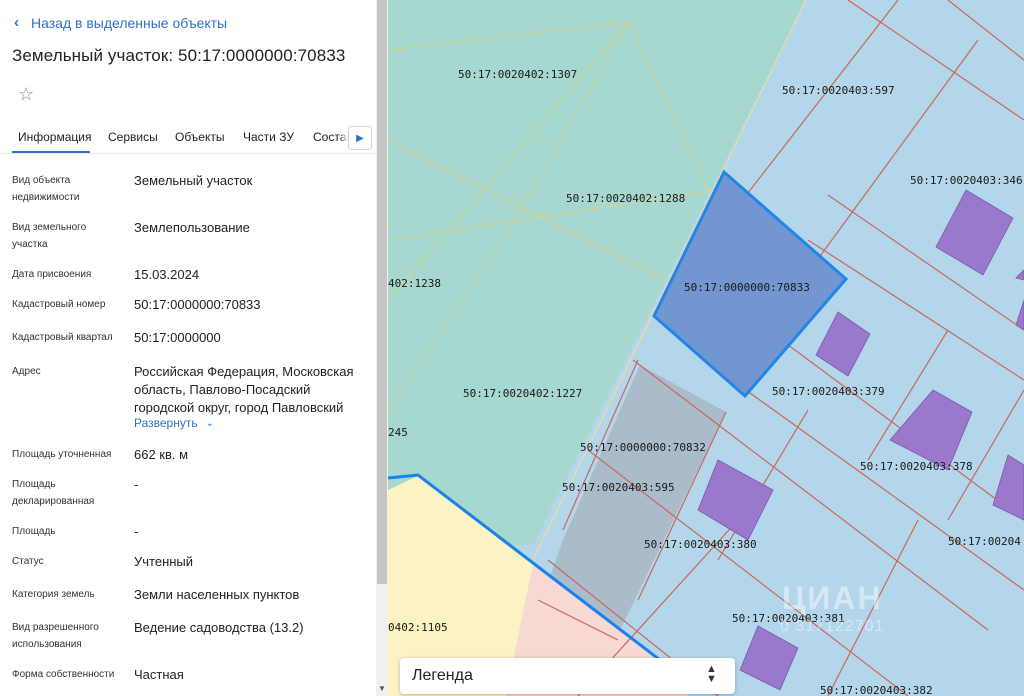 This screenshot has width=1024, height=696. I want to click on tabs-scroll-right-button: ▶, so click(360, 138).